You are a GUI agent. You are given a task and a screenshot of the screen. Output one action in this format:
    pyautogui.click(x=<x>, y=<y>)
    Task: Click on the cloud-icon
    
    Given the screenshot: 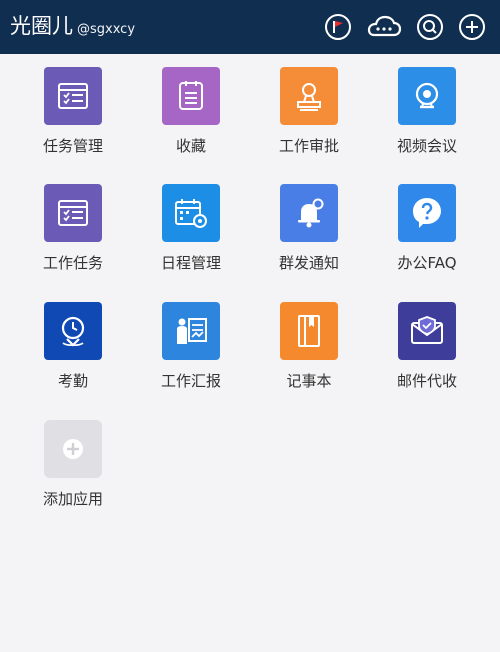 What is the action you would take?
    pyautogui.click(x=384, y=26)
    